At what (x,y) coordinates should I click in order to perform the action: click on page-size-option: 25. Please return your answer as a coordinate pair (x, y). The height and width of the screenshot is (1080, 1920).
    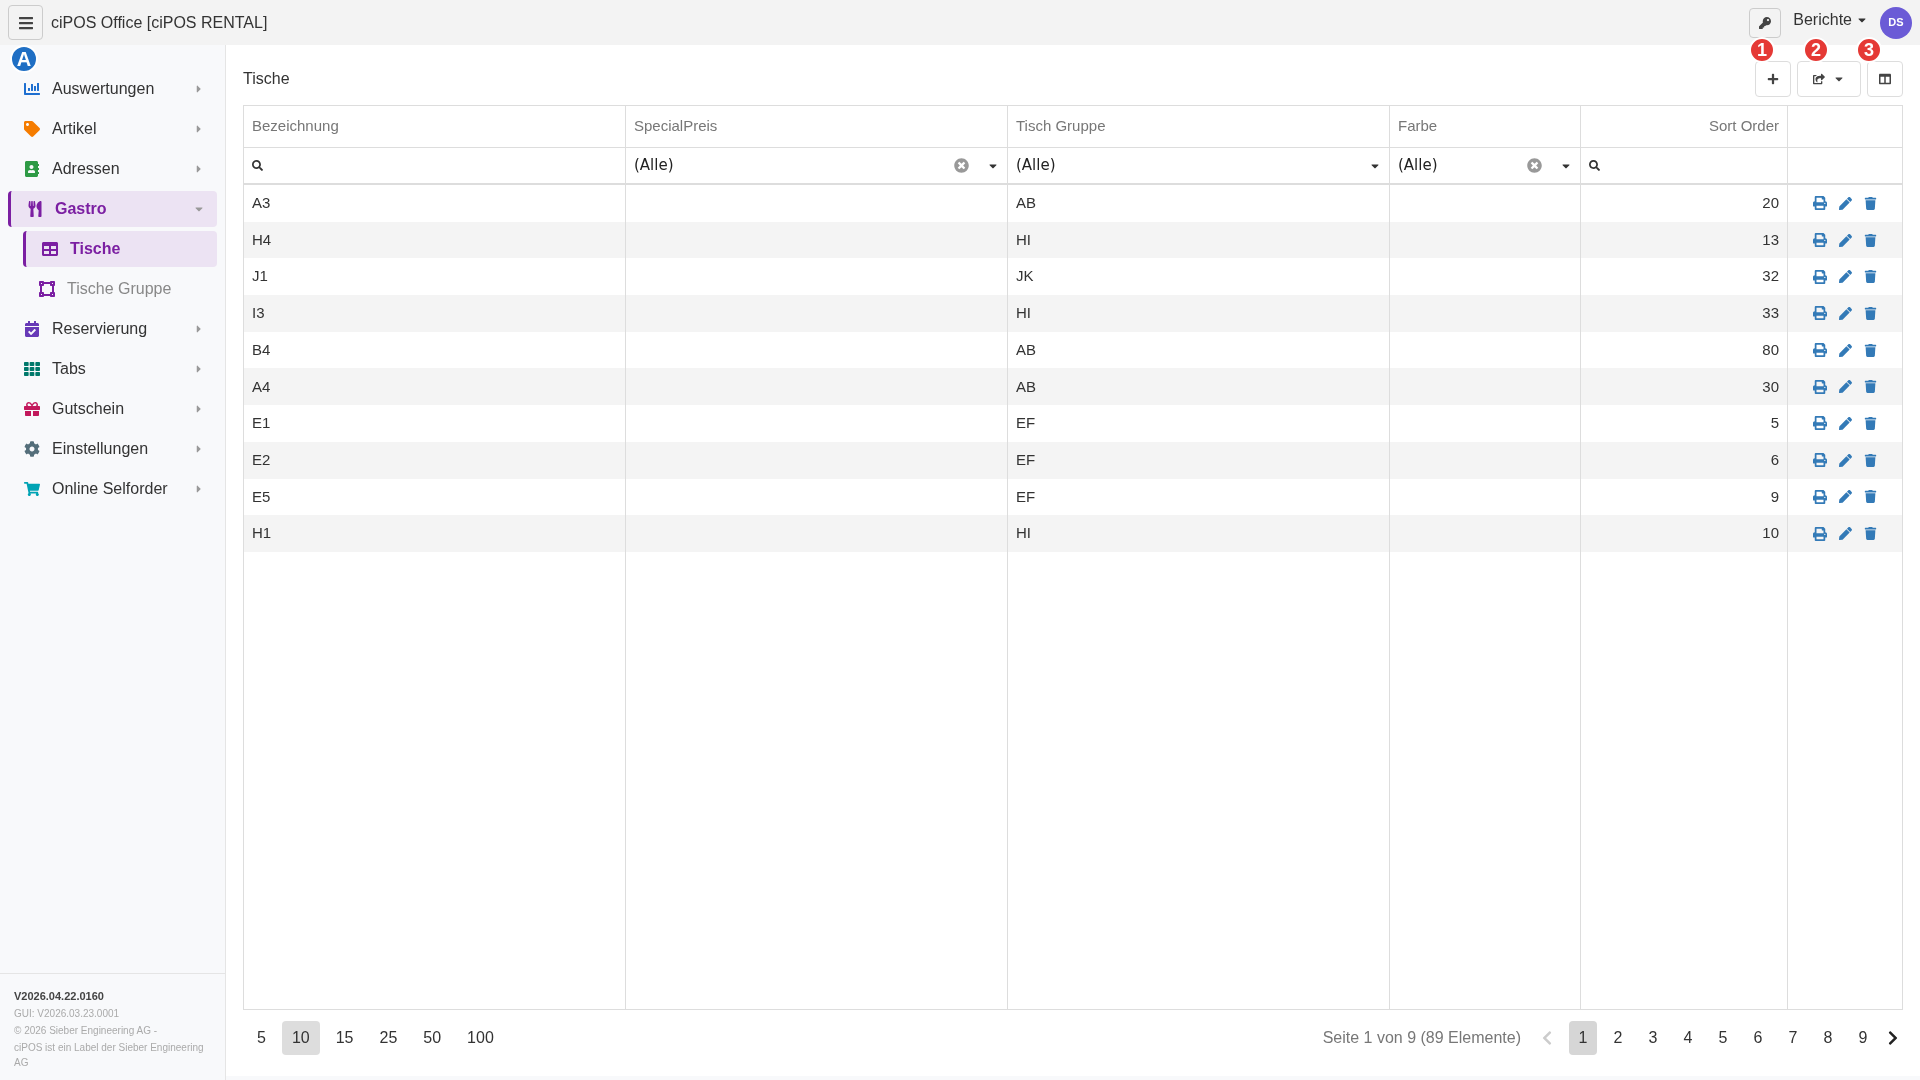
    Looking at the image, I should click on (388, 1038).